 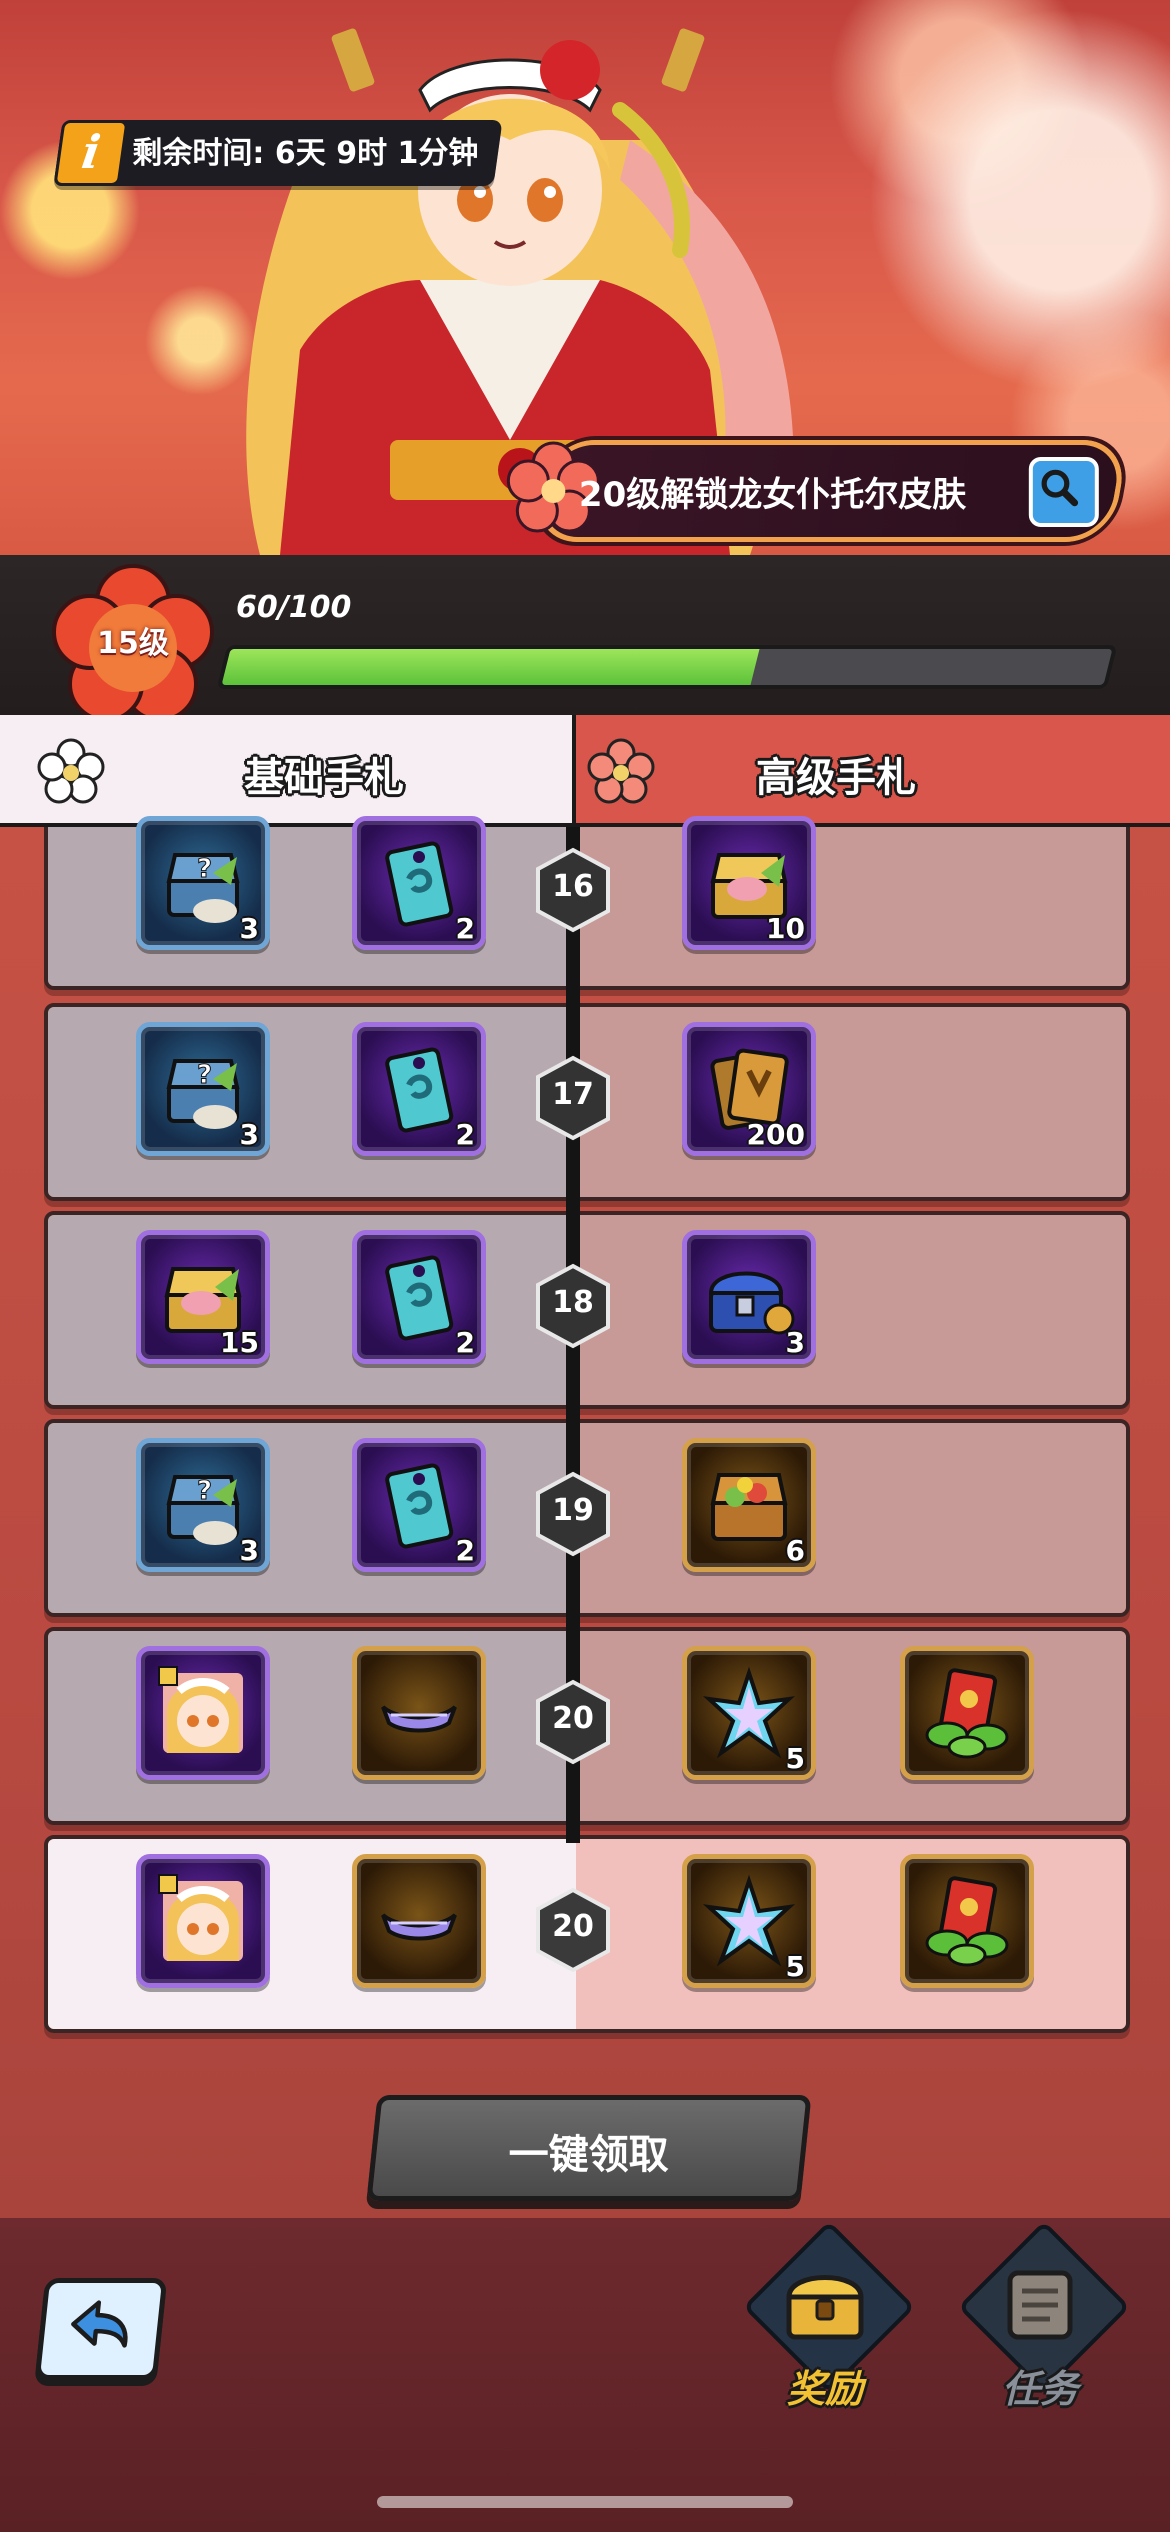 I want to click on tier-level-badge: 16, so click(x=573, y=890).